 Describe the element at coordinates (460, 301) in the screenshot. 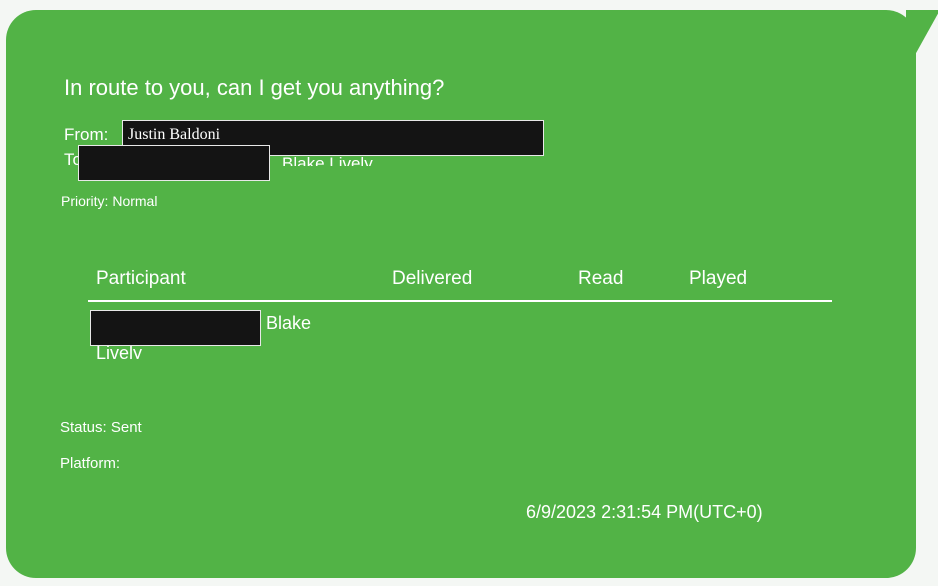

I see `table-header-divider` at that location.